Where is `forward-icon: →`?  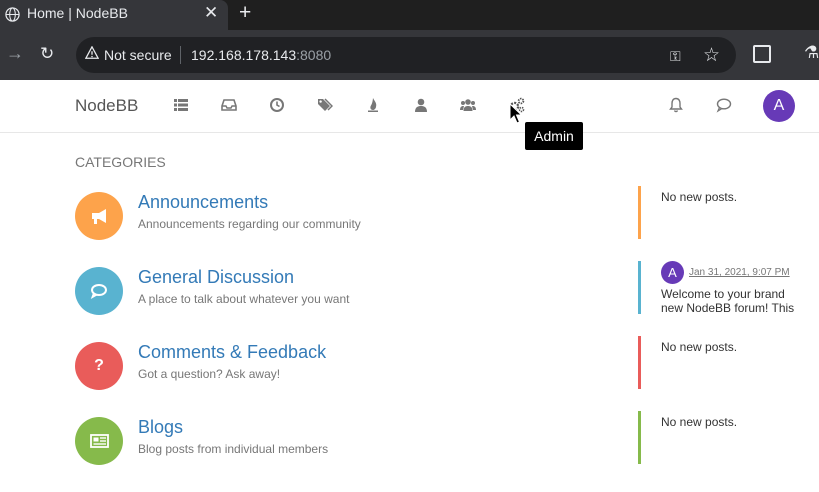 forward-icon: → is located at coordinates (15, 53).